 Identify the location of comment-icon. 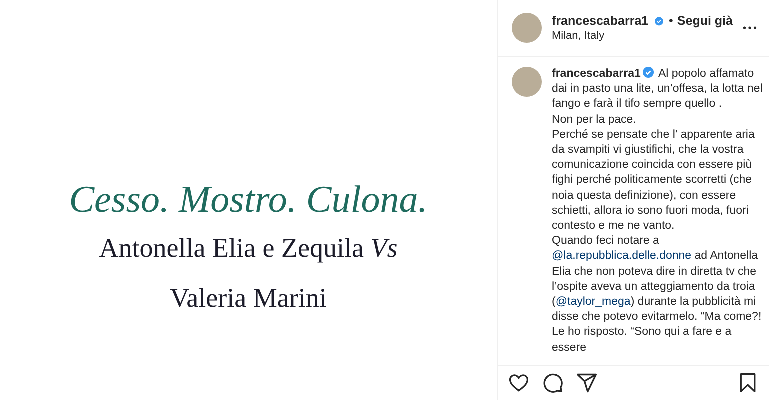
(553, 383).